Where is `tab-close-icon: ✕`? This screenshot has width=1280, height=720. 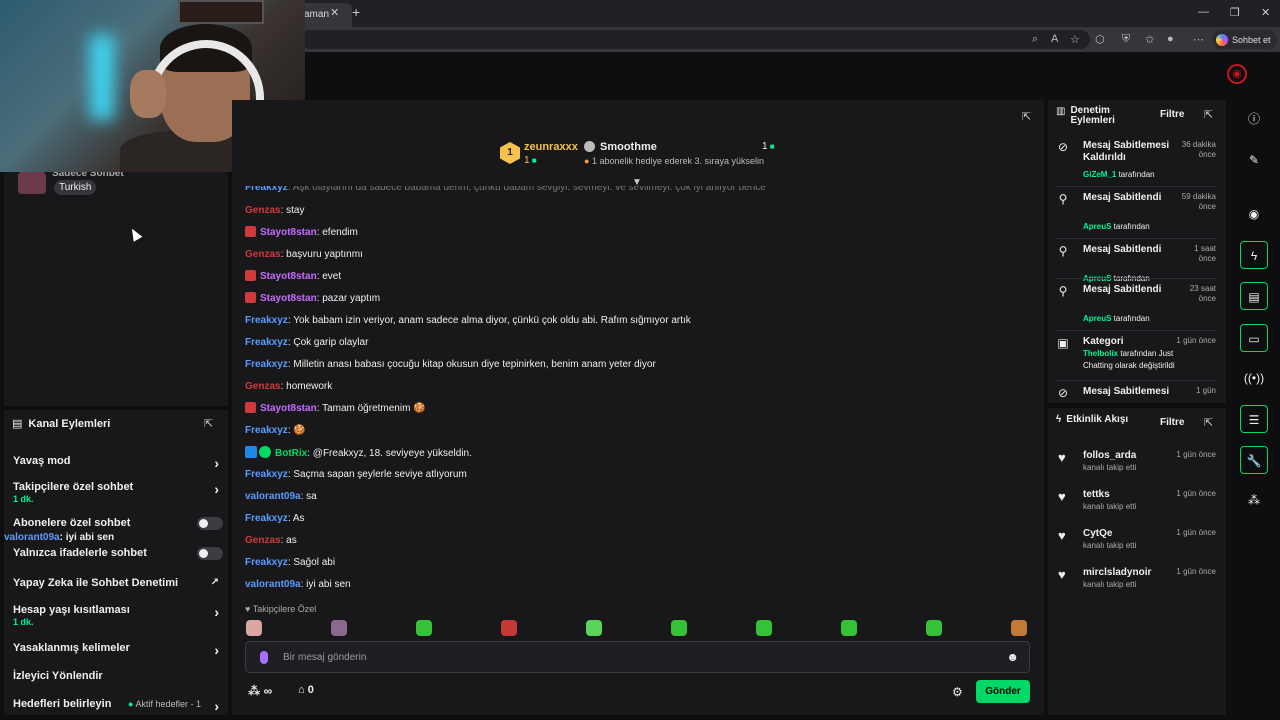
tab-close-icon: ✕ is located at coordinates (334, 12).